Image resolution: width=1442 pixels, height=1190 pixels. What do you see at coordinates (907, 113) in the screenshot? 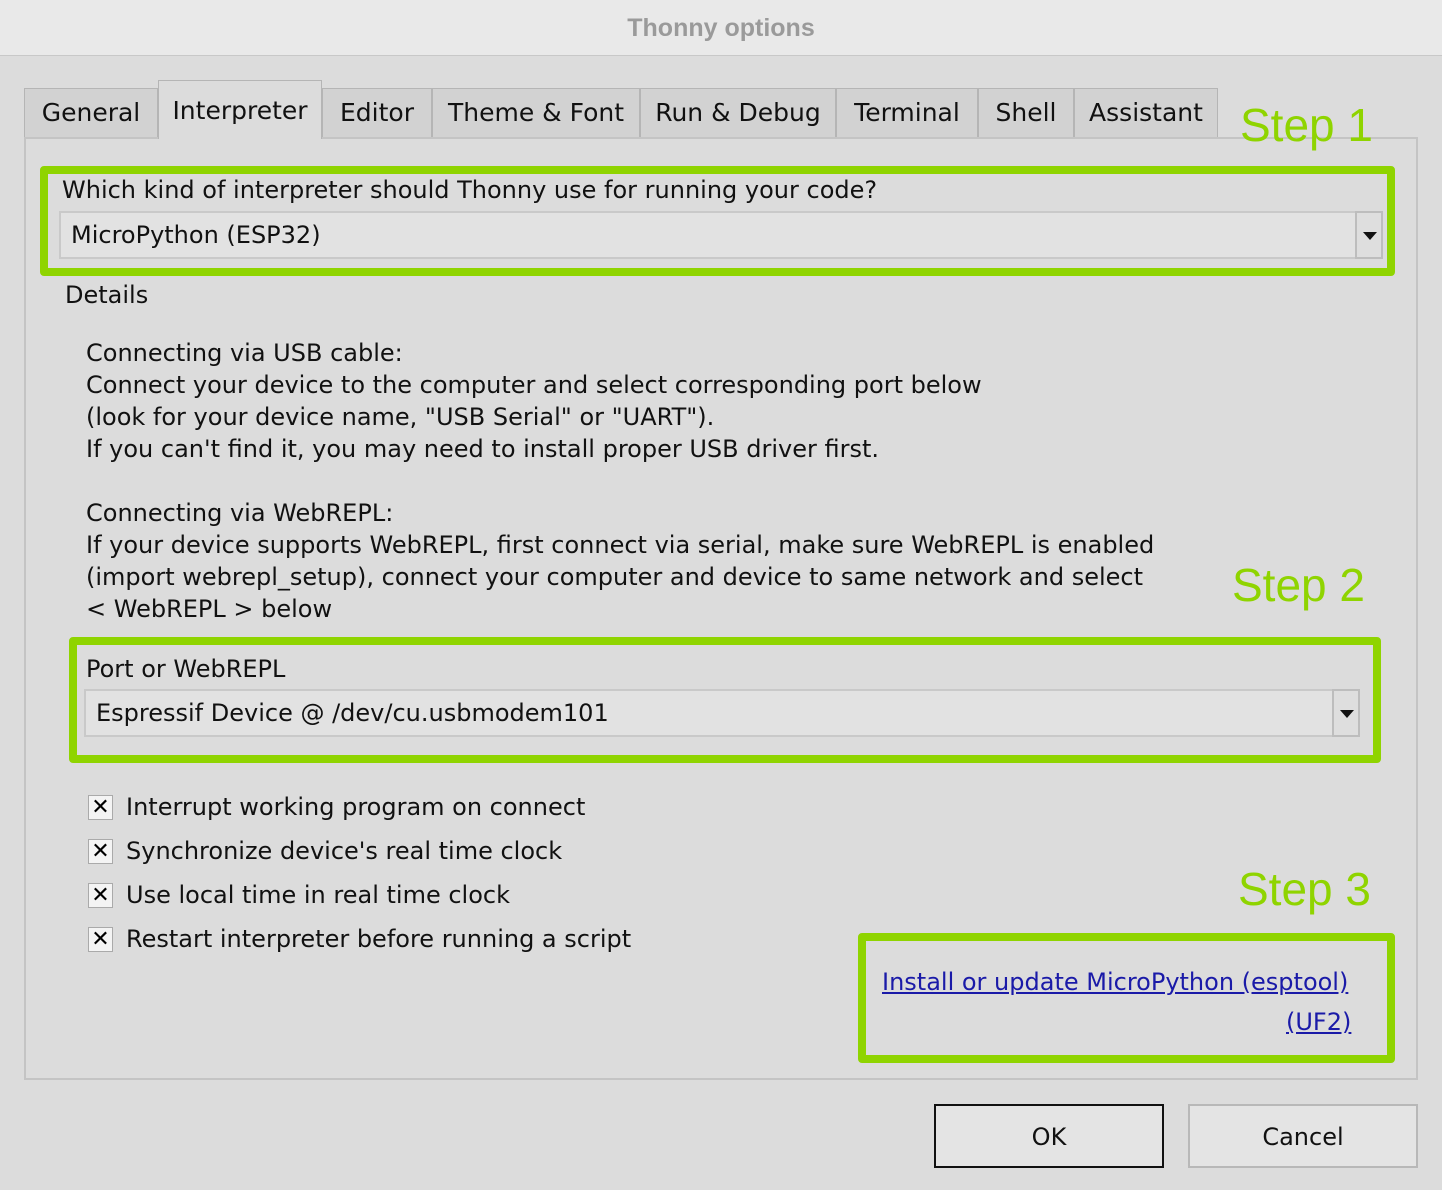
I see `tab-terminal: Terminal` at bounding box center [907, 113].